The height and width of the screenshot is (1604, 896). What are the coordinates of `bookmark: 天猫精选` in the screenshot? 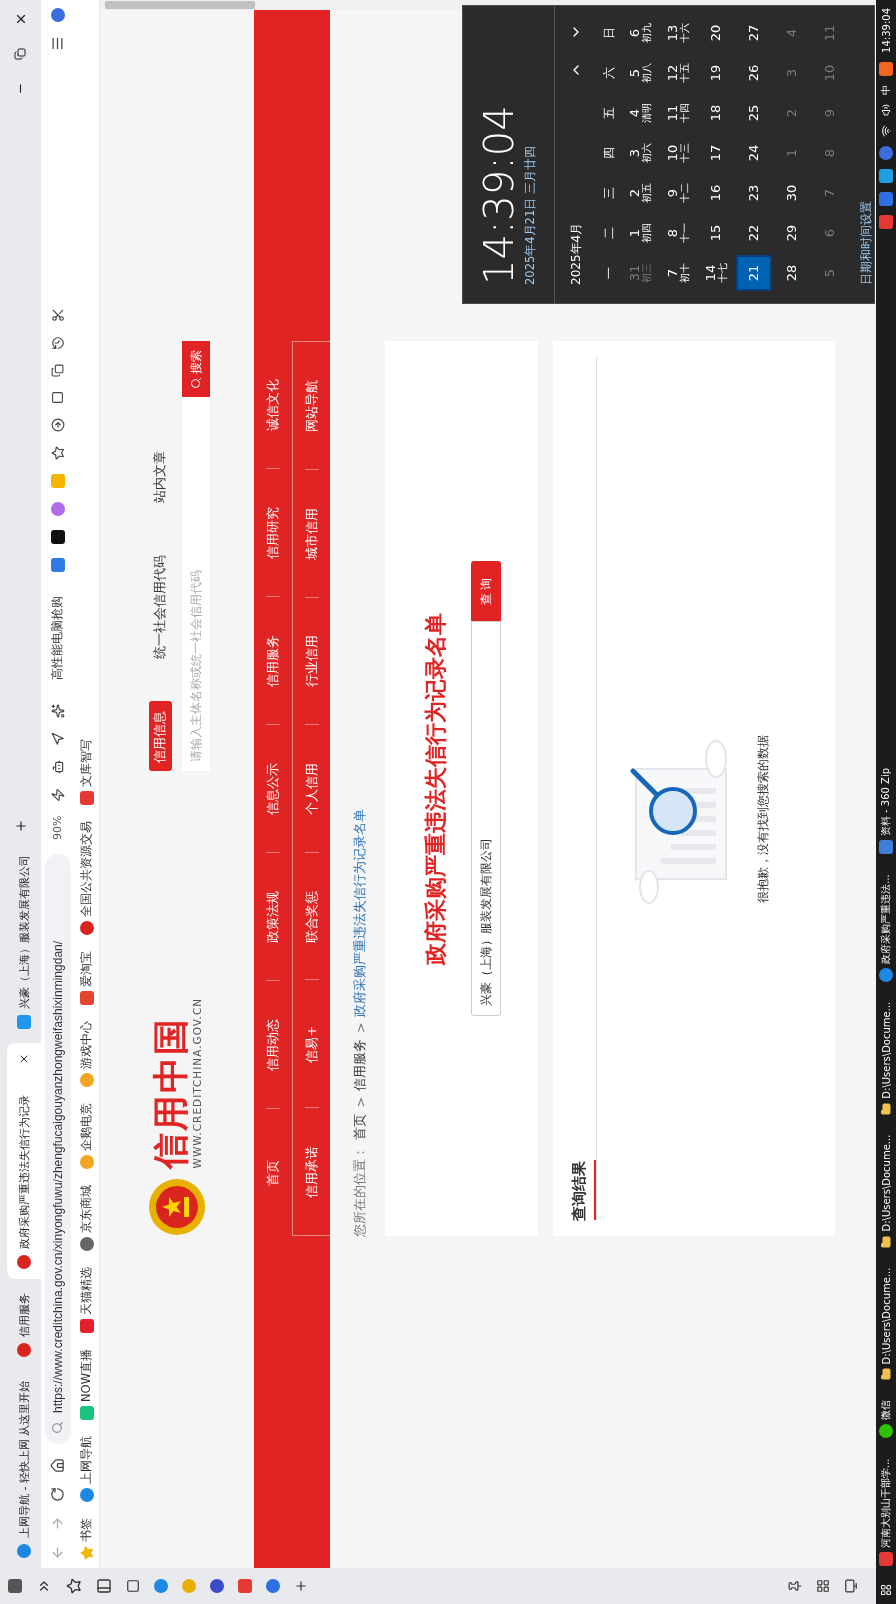 It's located at (86, 1299).